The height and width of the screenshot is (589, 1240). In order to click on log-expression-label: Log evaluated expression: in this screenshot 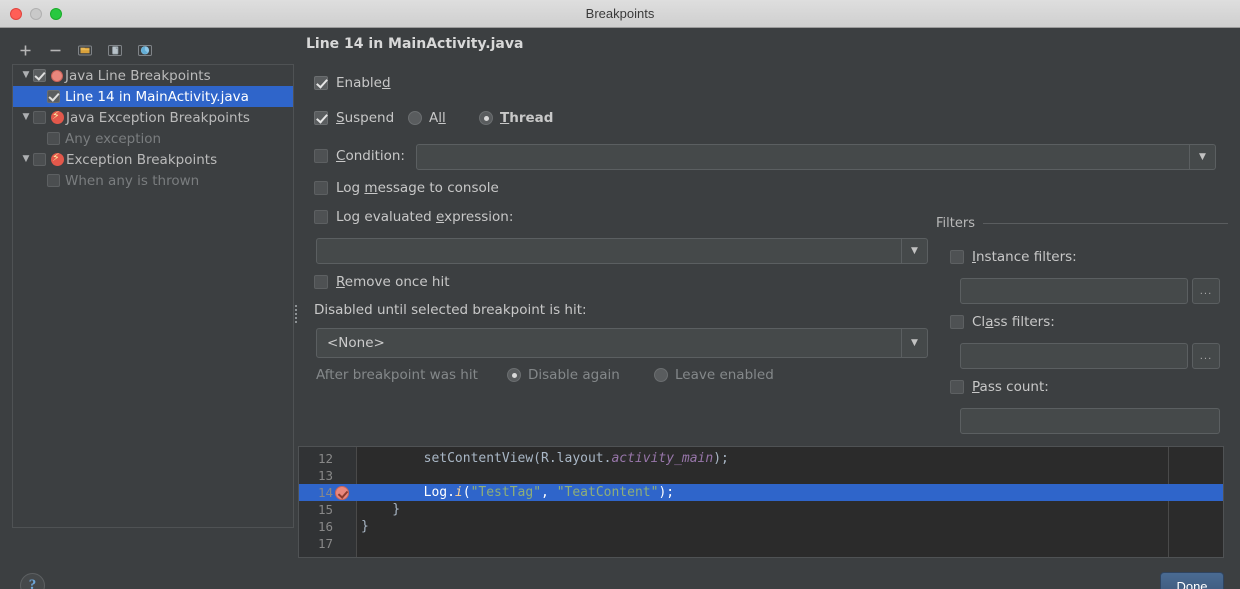, I will do `click(425, 217)`.